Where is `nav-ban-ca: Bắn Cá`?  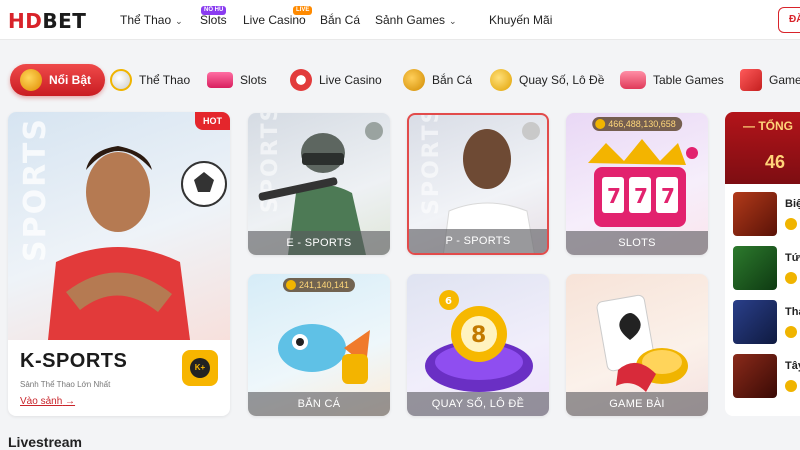
nav-ban-ca: Bắn Cá is located at coordinates (340, 20).